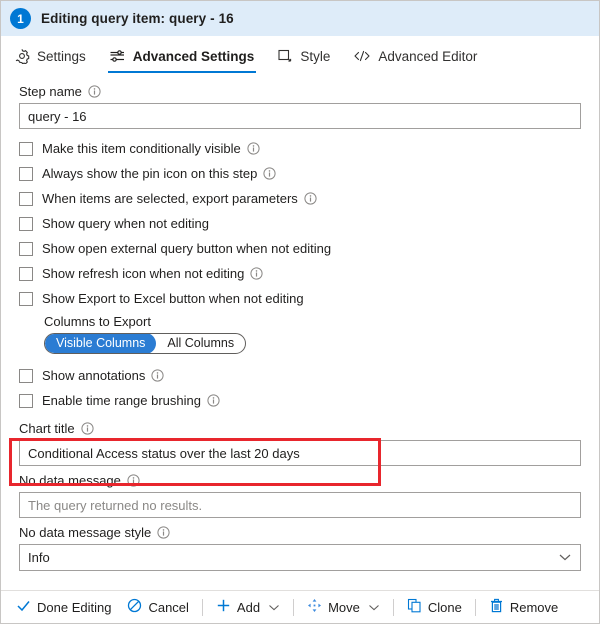 This screenshot has width=600, height=624. What do you see at coordinates (300, 273) in the screenshot?
I see `checkbox-row-show-refresh-icon: Show refresh icon when not editing` at bounding box center [300, 273].